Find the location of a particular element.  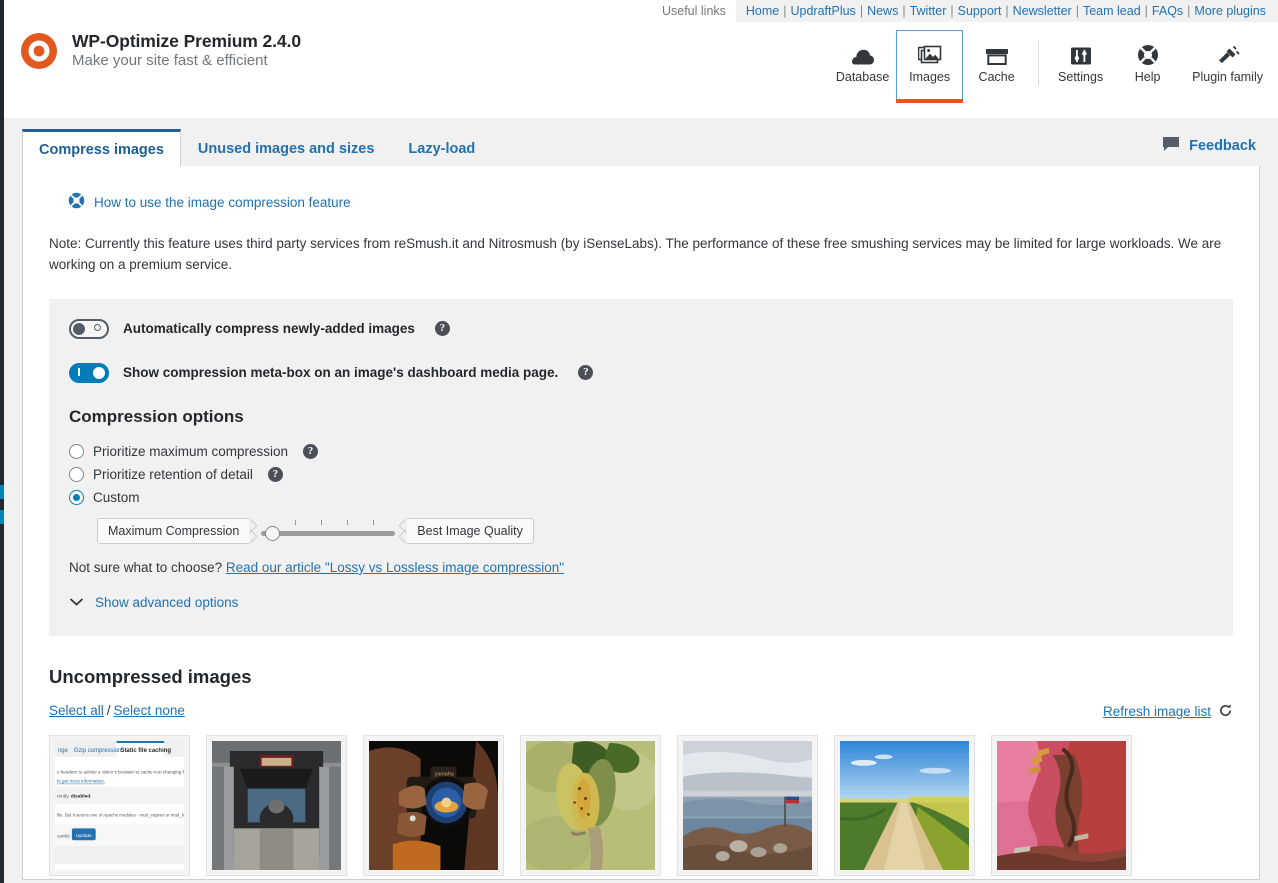

link-team-lead: Team lead is located at coordinates (1112, 11).